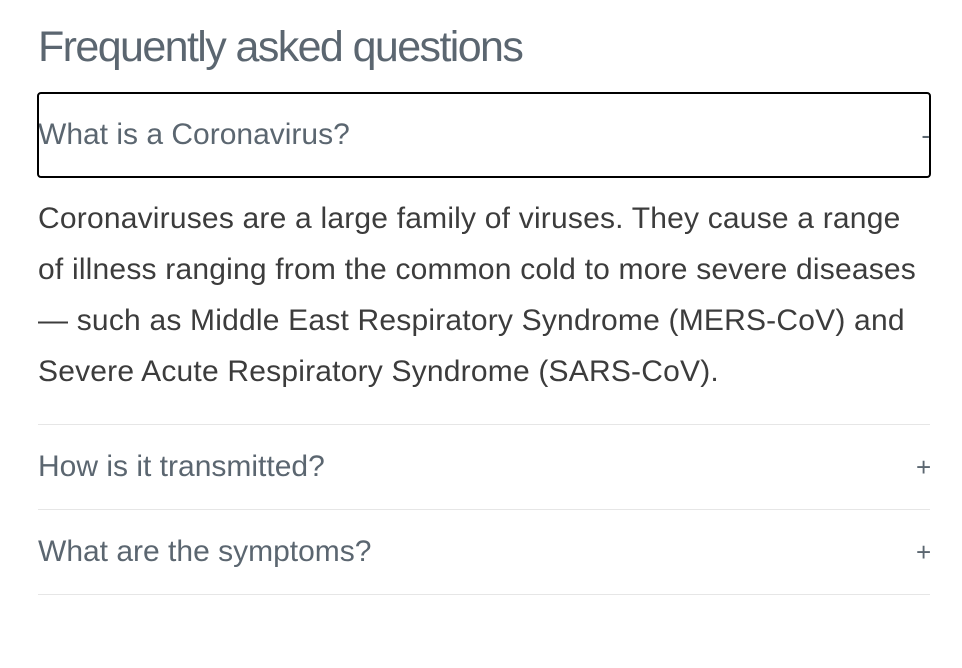  What do you see at coordinates (484, 135) in the screenshot?
I see `faq-question-coronavirus: What is a Coronavirus? -` at bounding box center [484, 135].